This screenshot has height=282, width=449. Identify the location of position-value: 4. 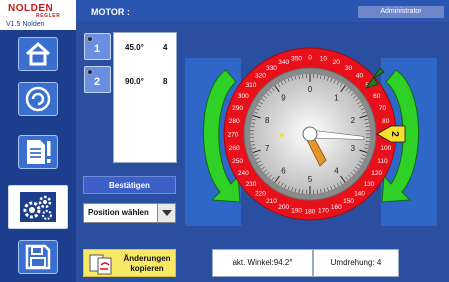
(165, 47).